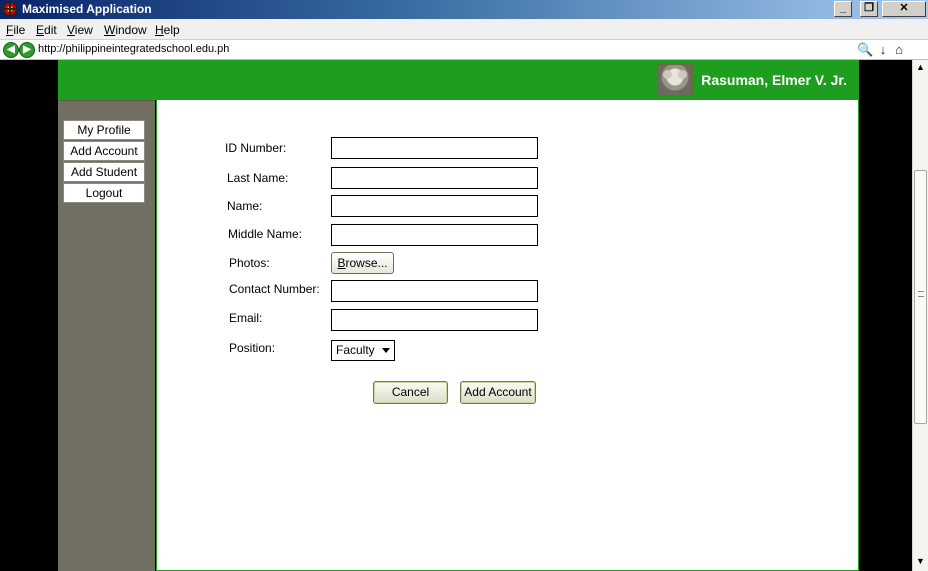  I want to click on site-header: Rasuman, Elmer V. Jr., so click(458, 80).